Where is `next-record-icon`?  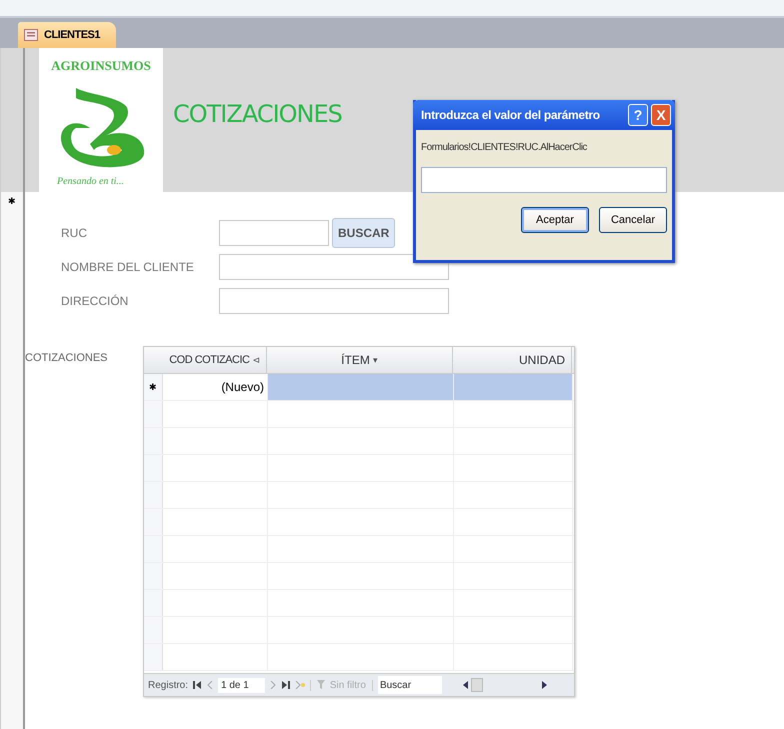
next-record-icon is located at coordinates (273, 685).